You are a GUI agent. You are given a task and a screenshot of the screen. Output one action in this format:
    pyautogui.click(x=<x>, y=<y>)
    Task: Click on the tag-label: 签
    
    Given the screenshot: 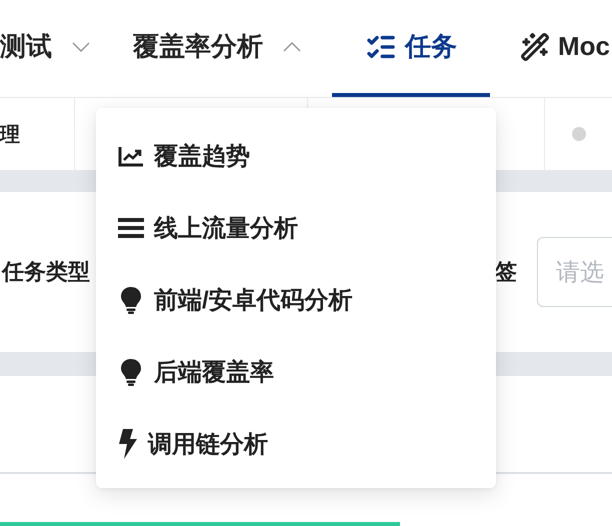 What is the action you would take?
    pyautogui.click(x=506, y=272)
    